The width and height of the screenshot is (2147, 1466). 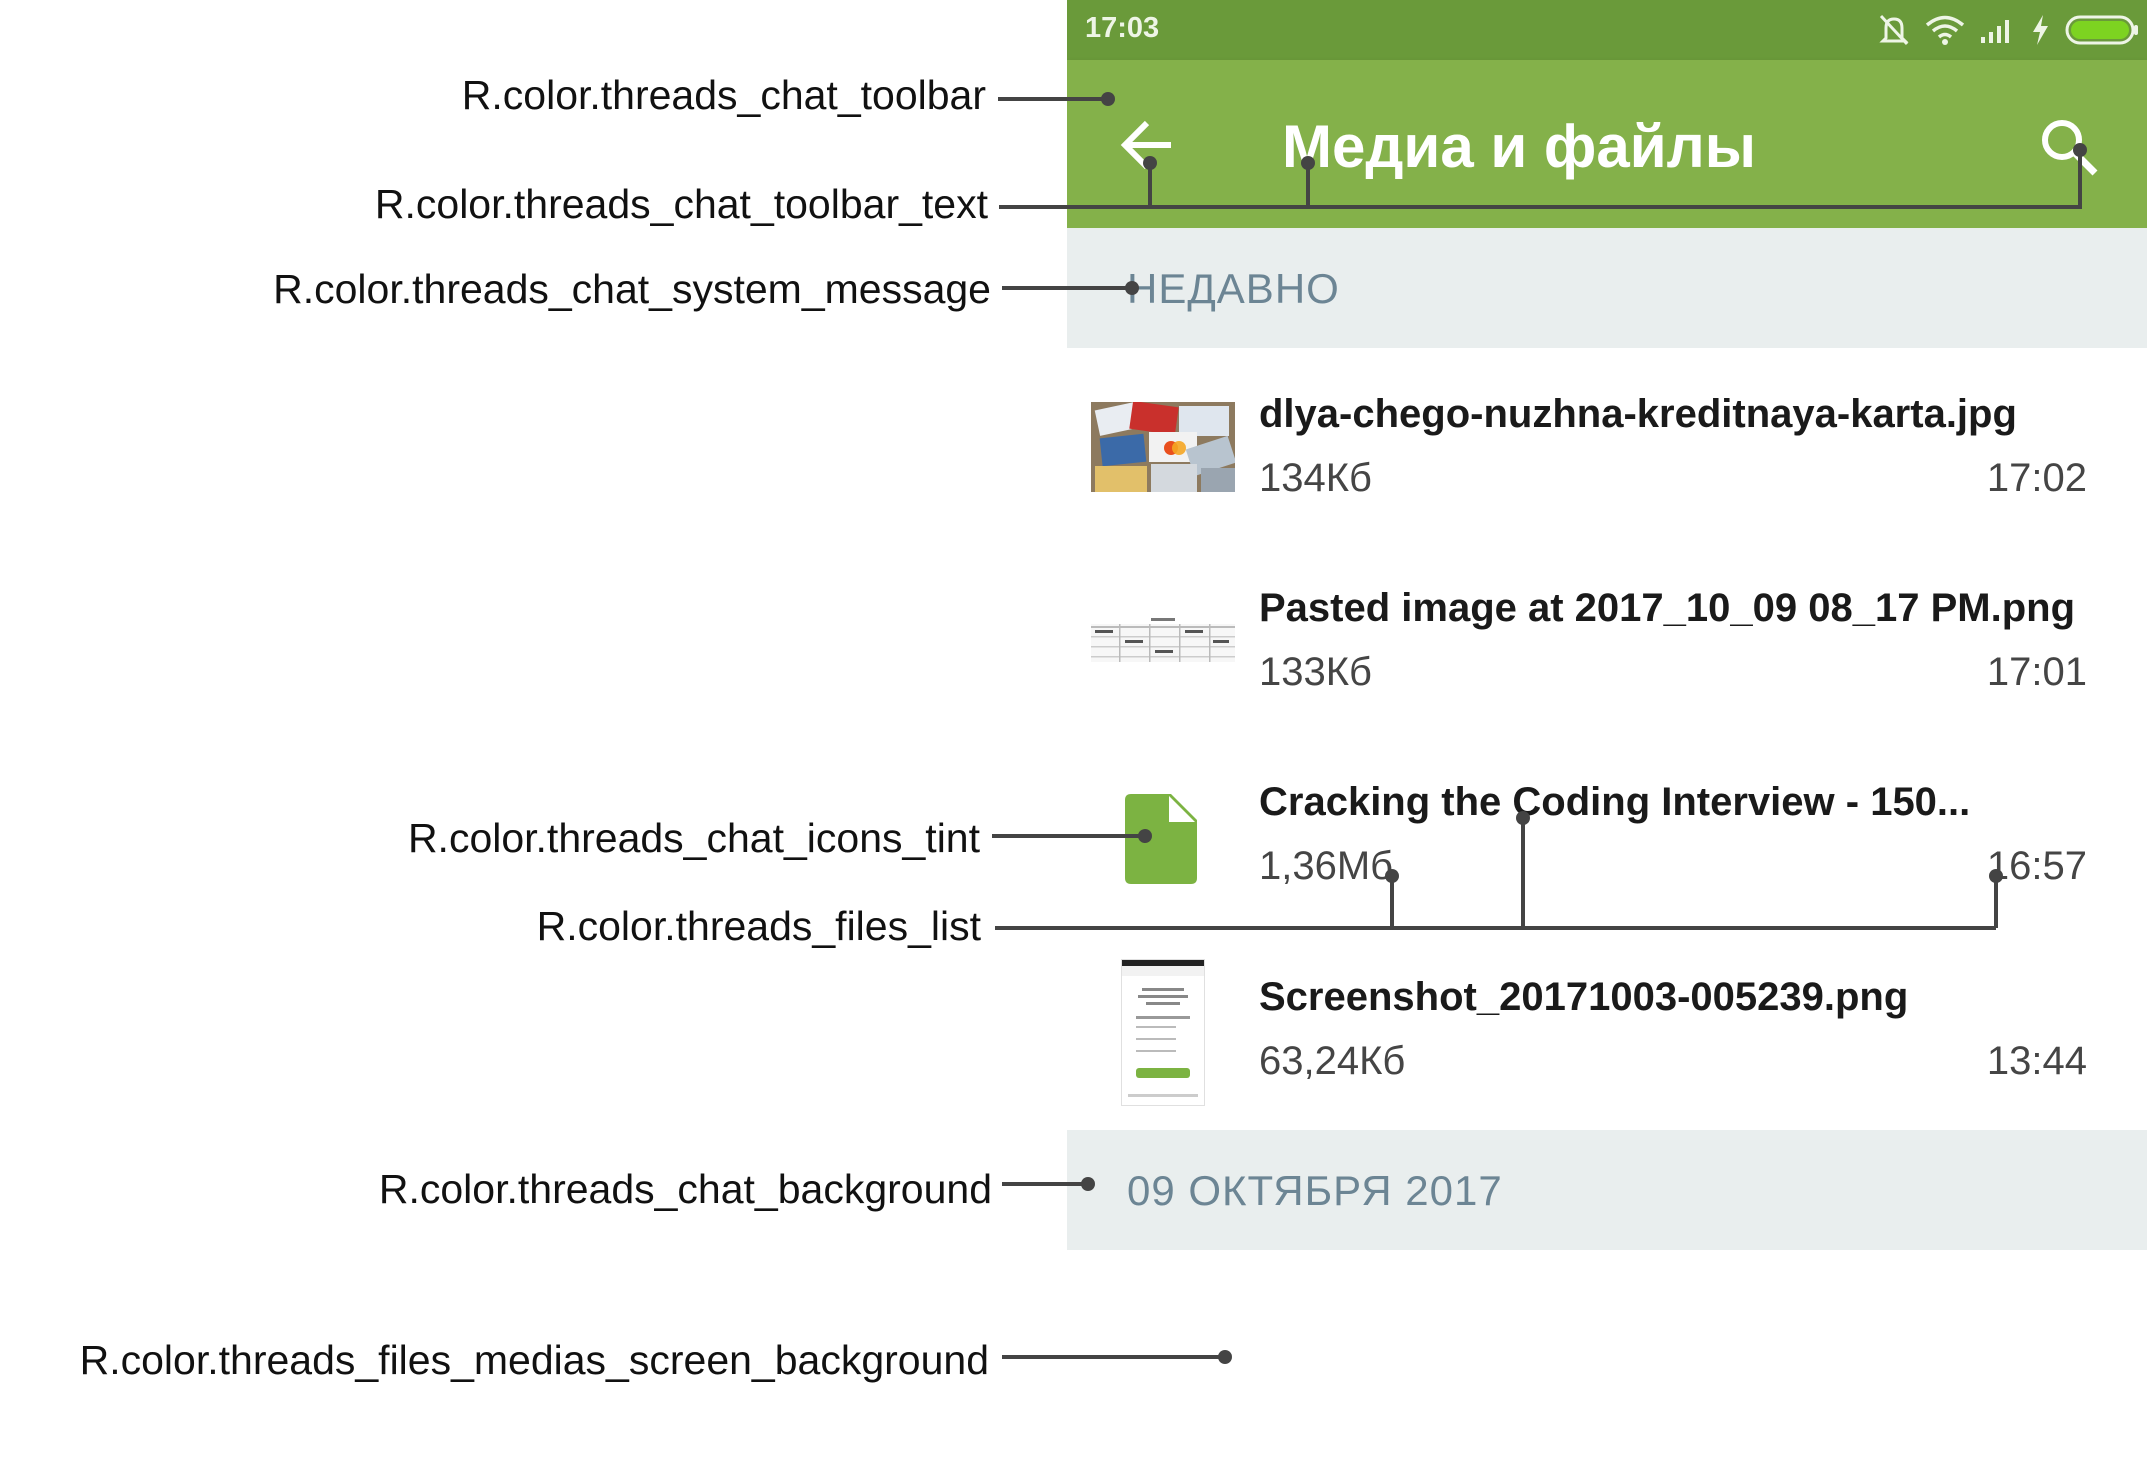 I want to click on annotation-system-message: R.color.threads_chat_system_message, so click(x=632, y=289).